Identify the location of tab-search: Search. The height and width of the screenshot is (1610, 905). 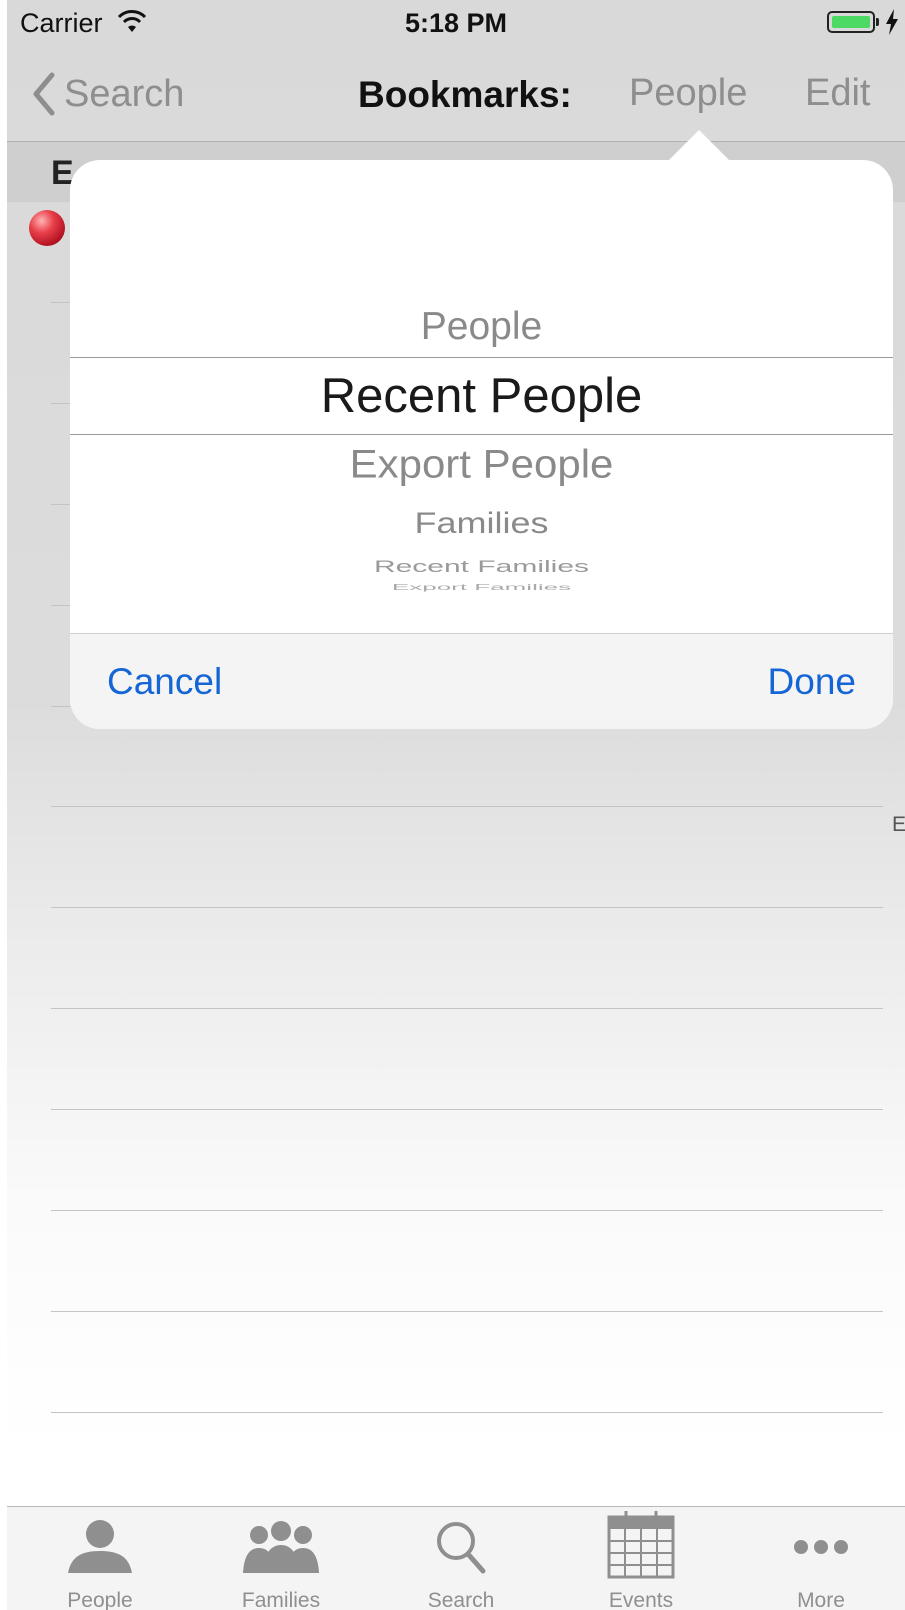
(461, 1558).